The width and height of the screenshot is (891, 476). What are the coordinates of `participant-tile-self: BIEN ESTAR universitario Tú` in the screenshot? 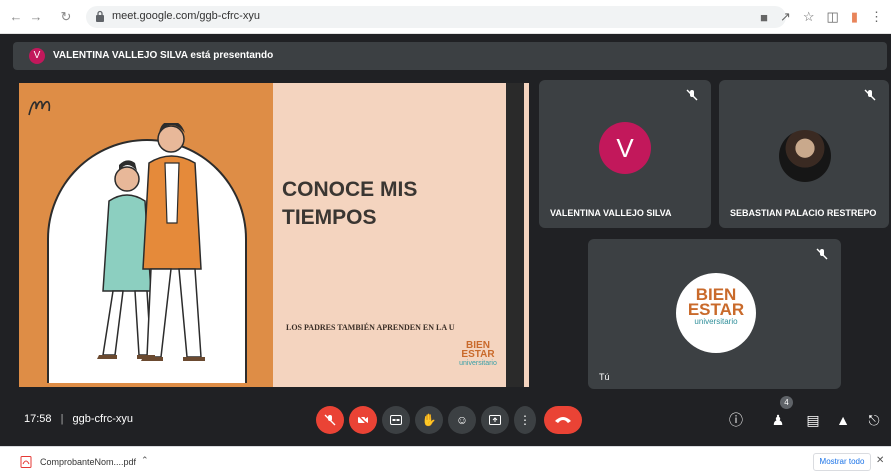 It's located at (714, 314).